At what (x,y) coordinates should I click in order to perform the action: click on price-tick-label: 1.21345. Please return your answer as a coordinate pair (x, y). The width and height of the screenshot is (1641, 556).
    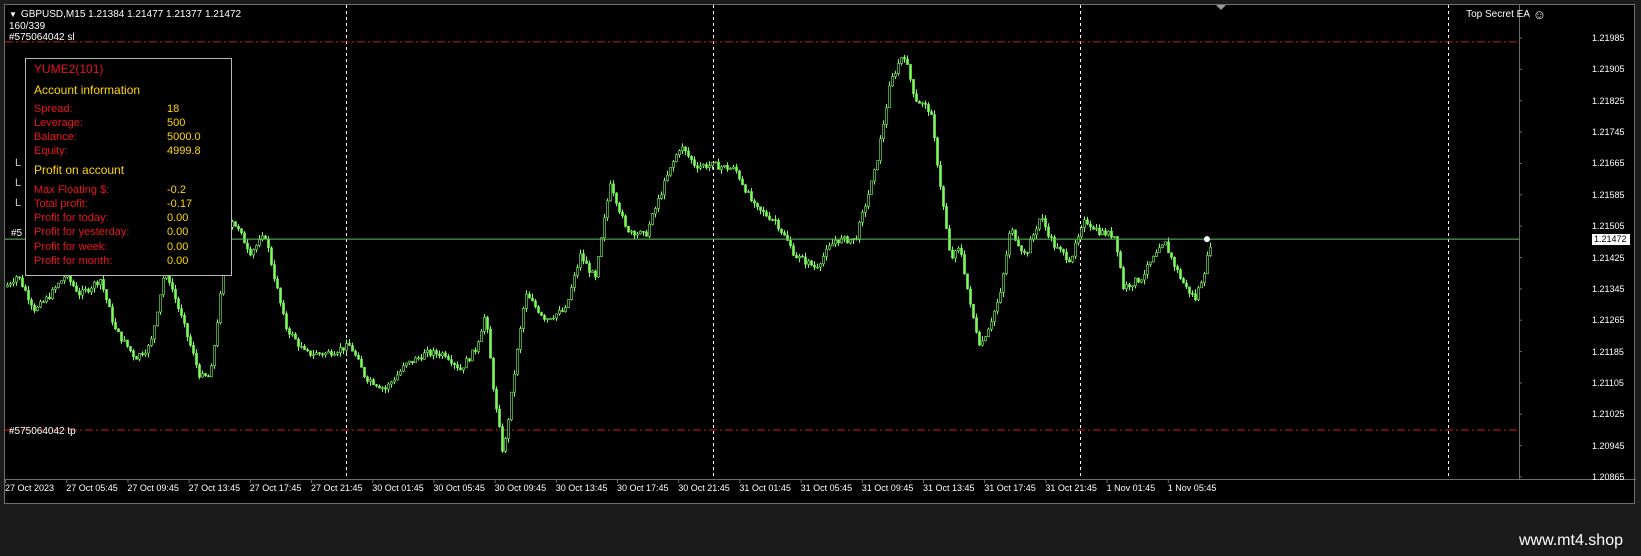
    Looking at the image, I should click on (1608, 288).